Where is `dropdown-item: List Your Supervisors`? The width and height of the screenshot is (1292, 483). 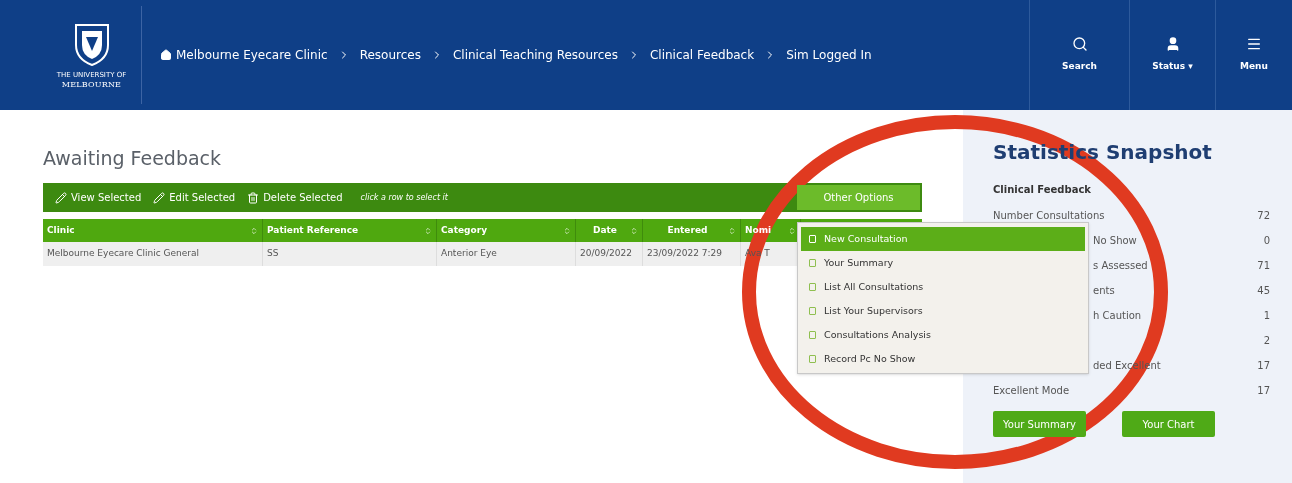 dropdown-item: List Your Supervisors is located at coordinates (943, 311).